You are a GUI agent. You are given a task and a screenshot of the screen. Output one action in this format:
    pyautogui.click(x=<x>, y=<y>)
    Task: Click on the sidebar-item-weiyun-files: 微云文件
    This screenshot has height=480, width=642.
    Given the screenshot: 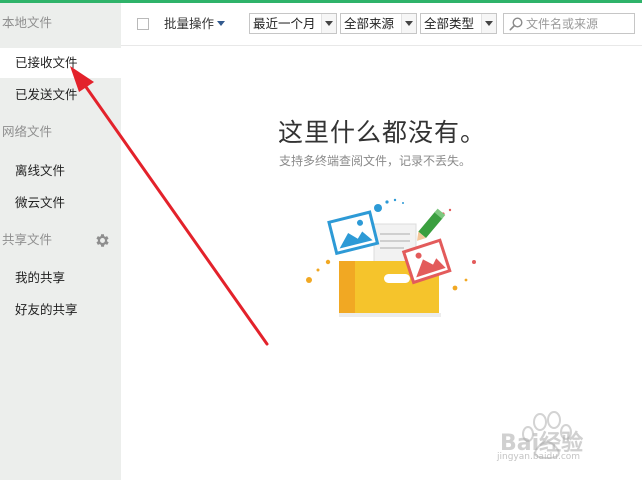 What is the action you would take?
    pyautogui.click(x=60, y=203)
    